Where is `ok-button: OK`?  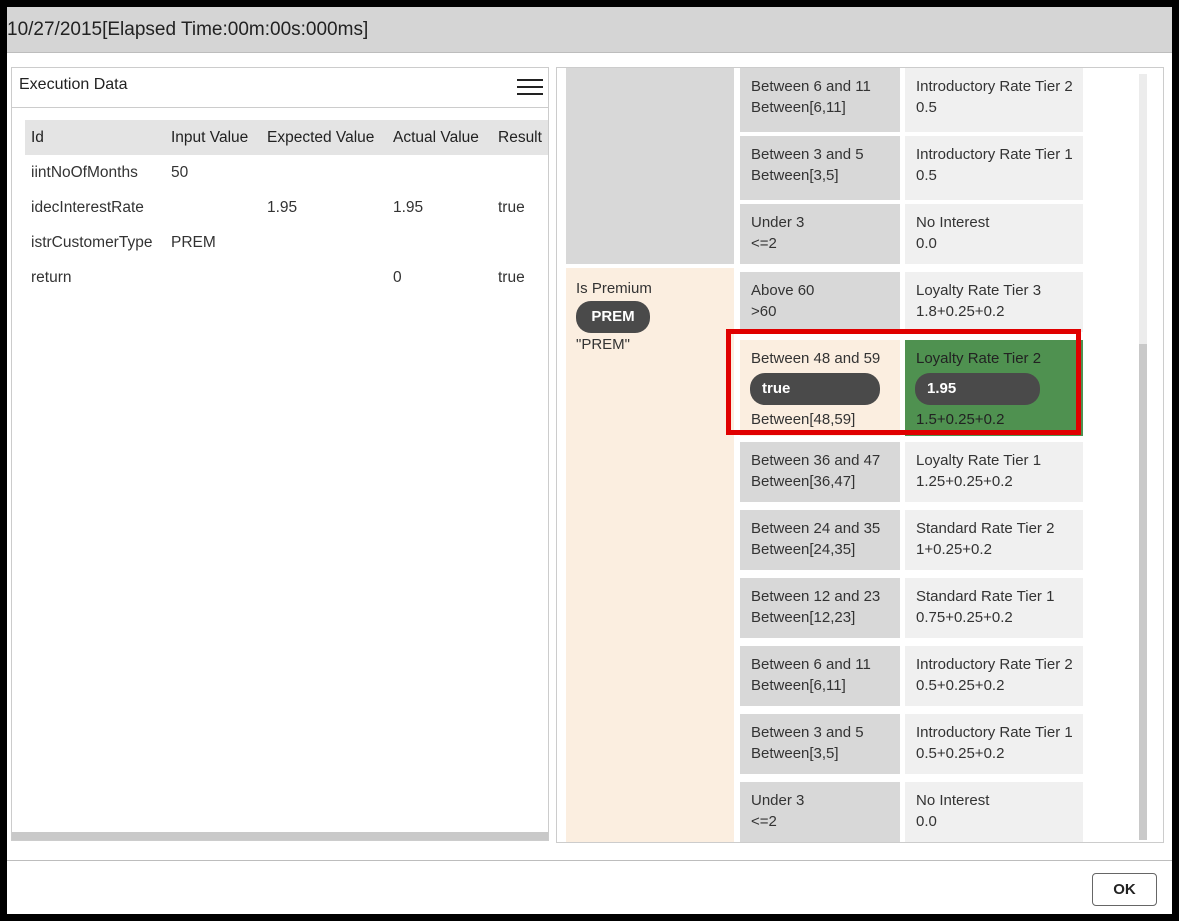
ok-button: OK is located at coordinates (1124, 889).